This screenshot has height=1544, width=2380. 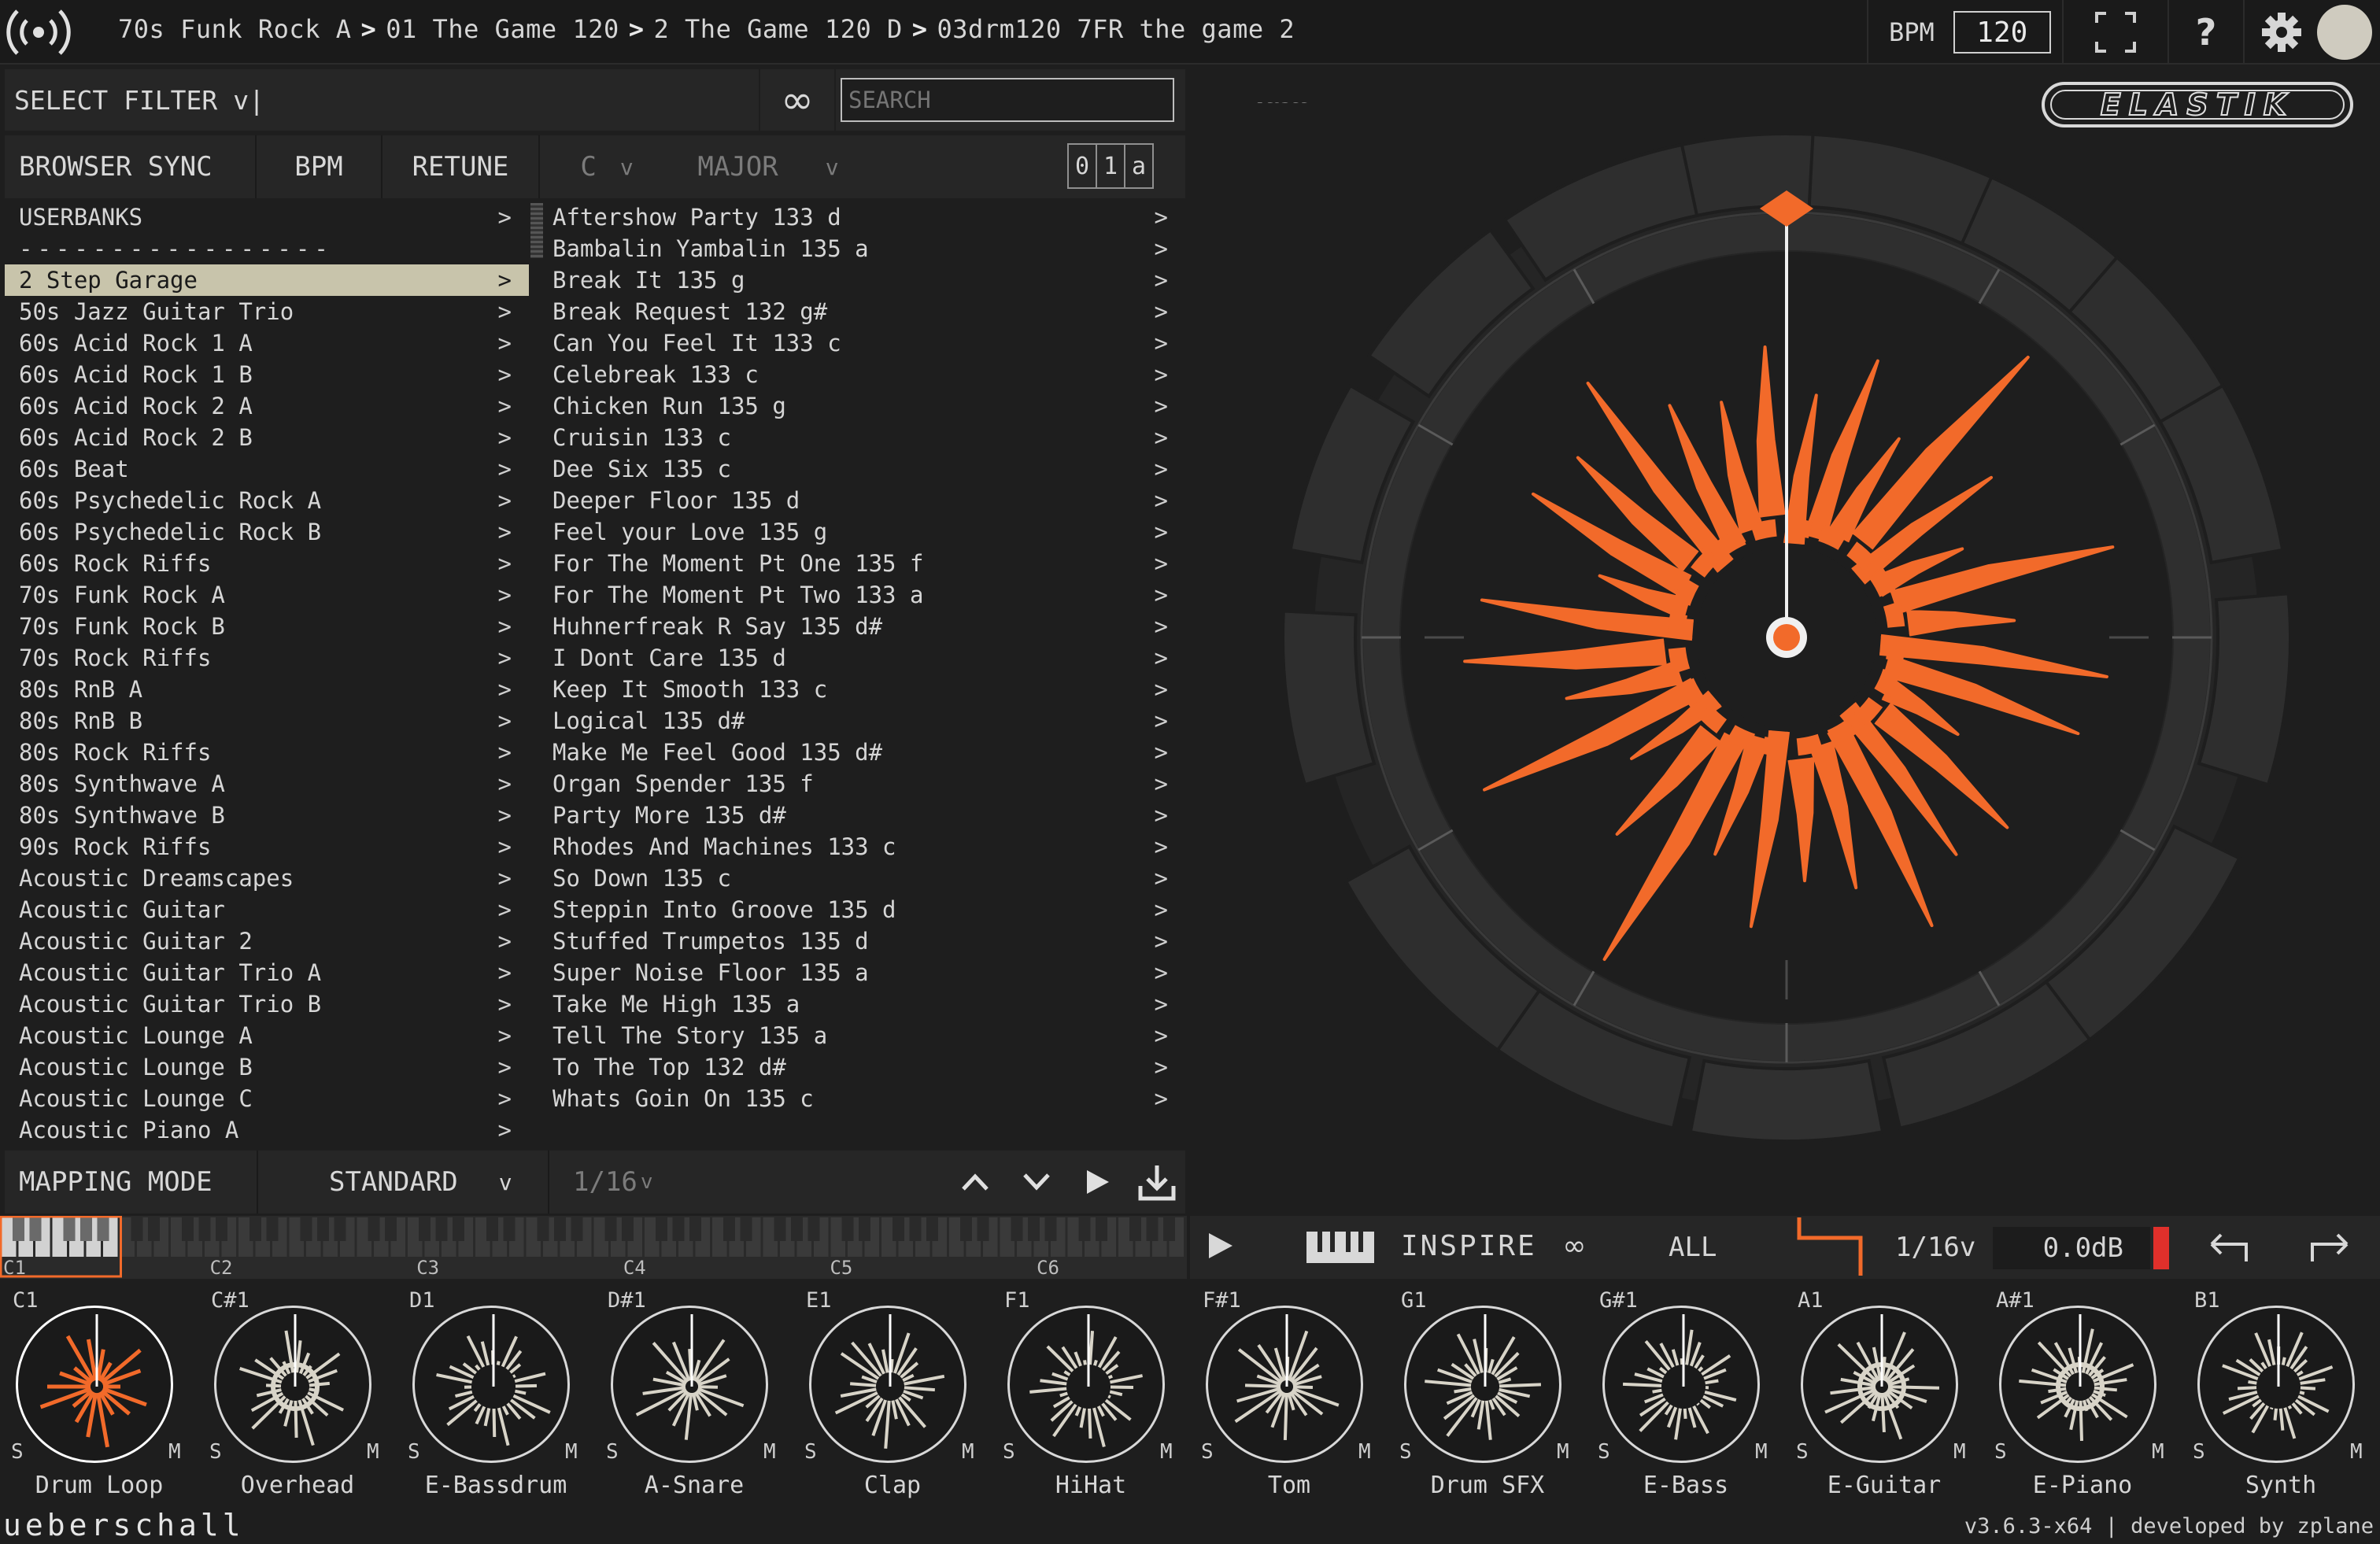 I want to click on step-shape-icon, so click(x=1829, y=1248).